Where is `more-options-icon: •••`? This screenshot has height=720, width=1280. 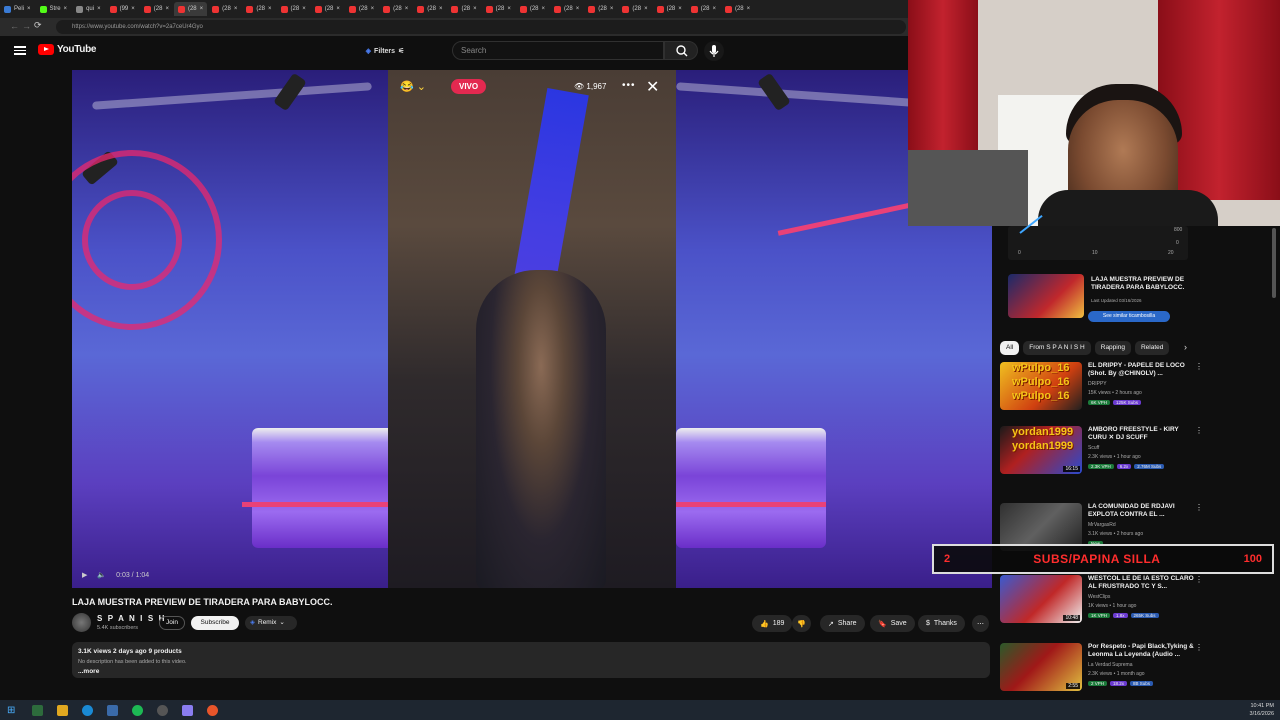 more-options-icon: ••• is located at coordinates (629, 85).